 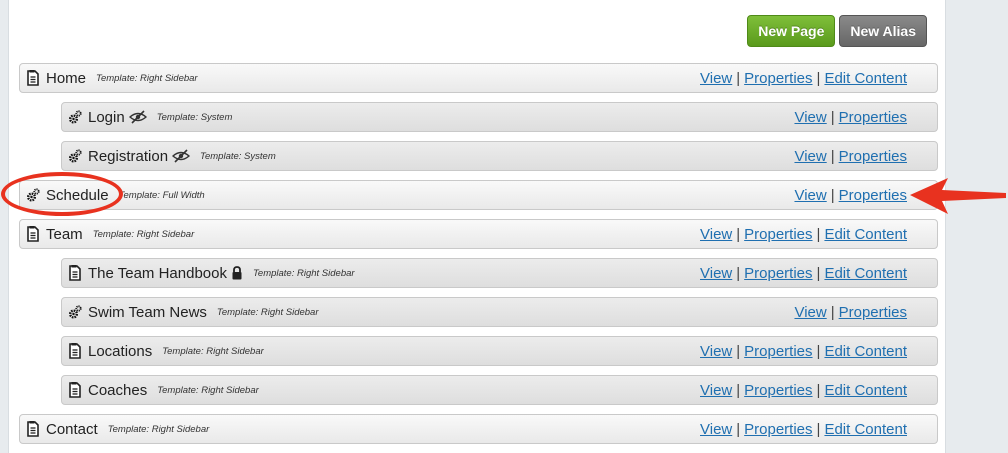 What do you see at coordinates (499, 117) in the screenshot?
I see `page-row-login: Login Template: System View | Properties` at bounding box center [499, 117].